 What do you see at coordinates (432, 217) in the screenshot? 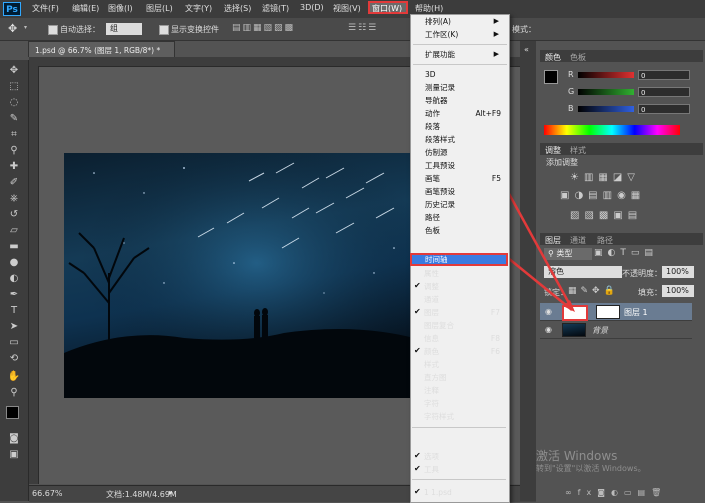
I see `menu-item-label: 路径` at bounding box center [432, 217].